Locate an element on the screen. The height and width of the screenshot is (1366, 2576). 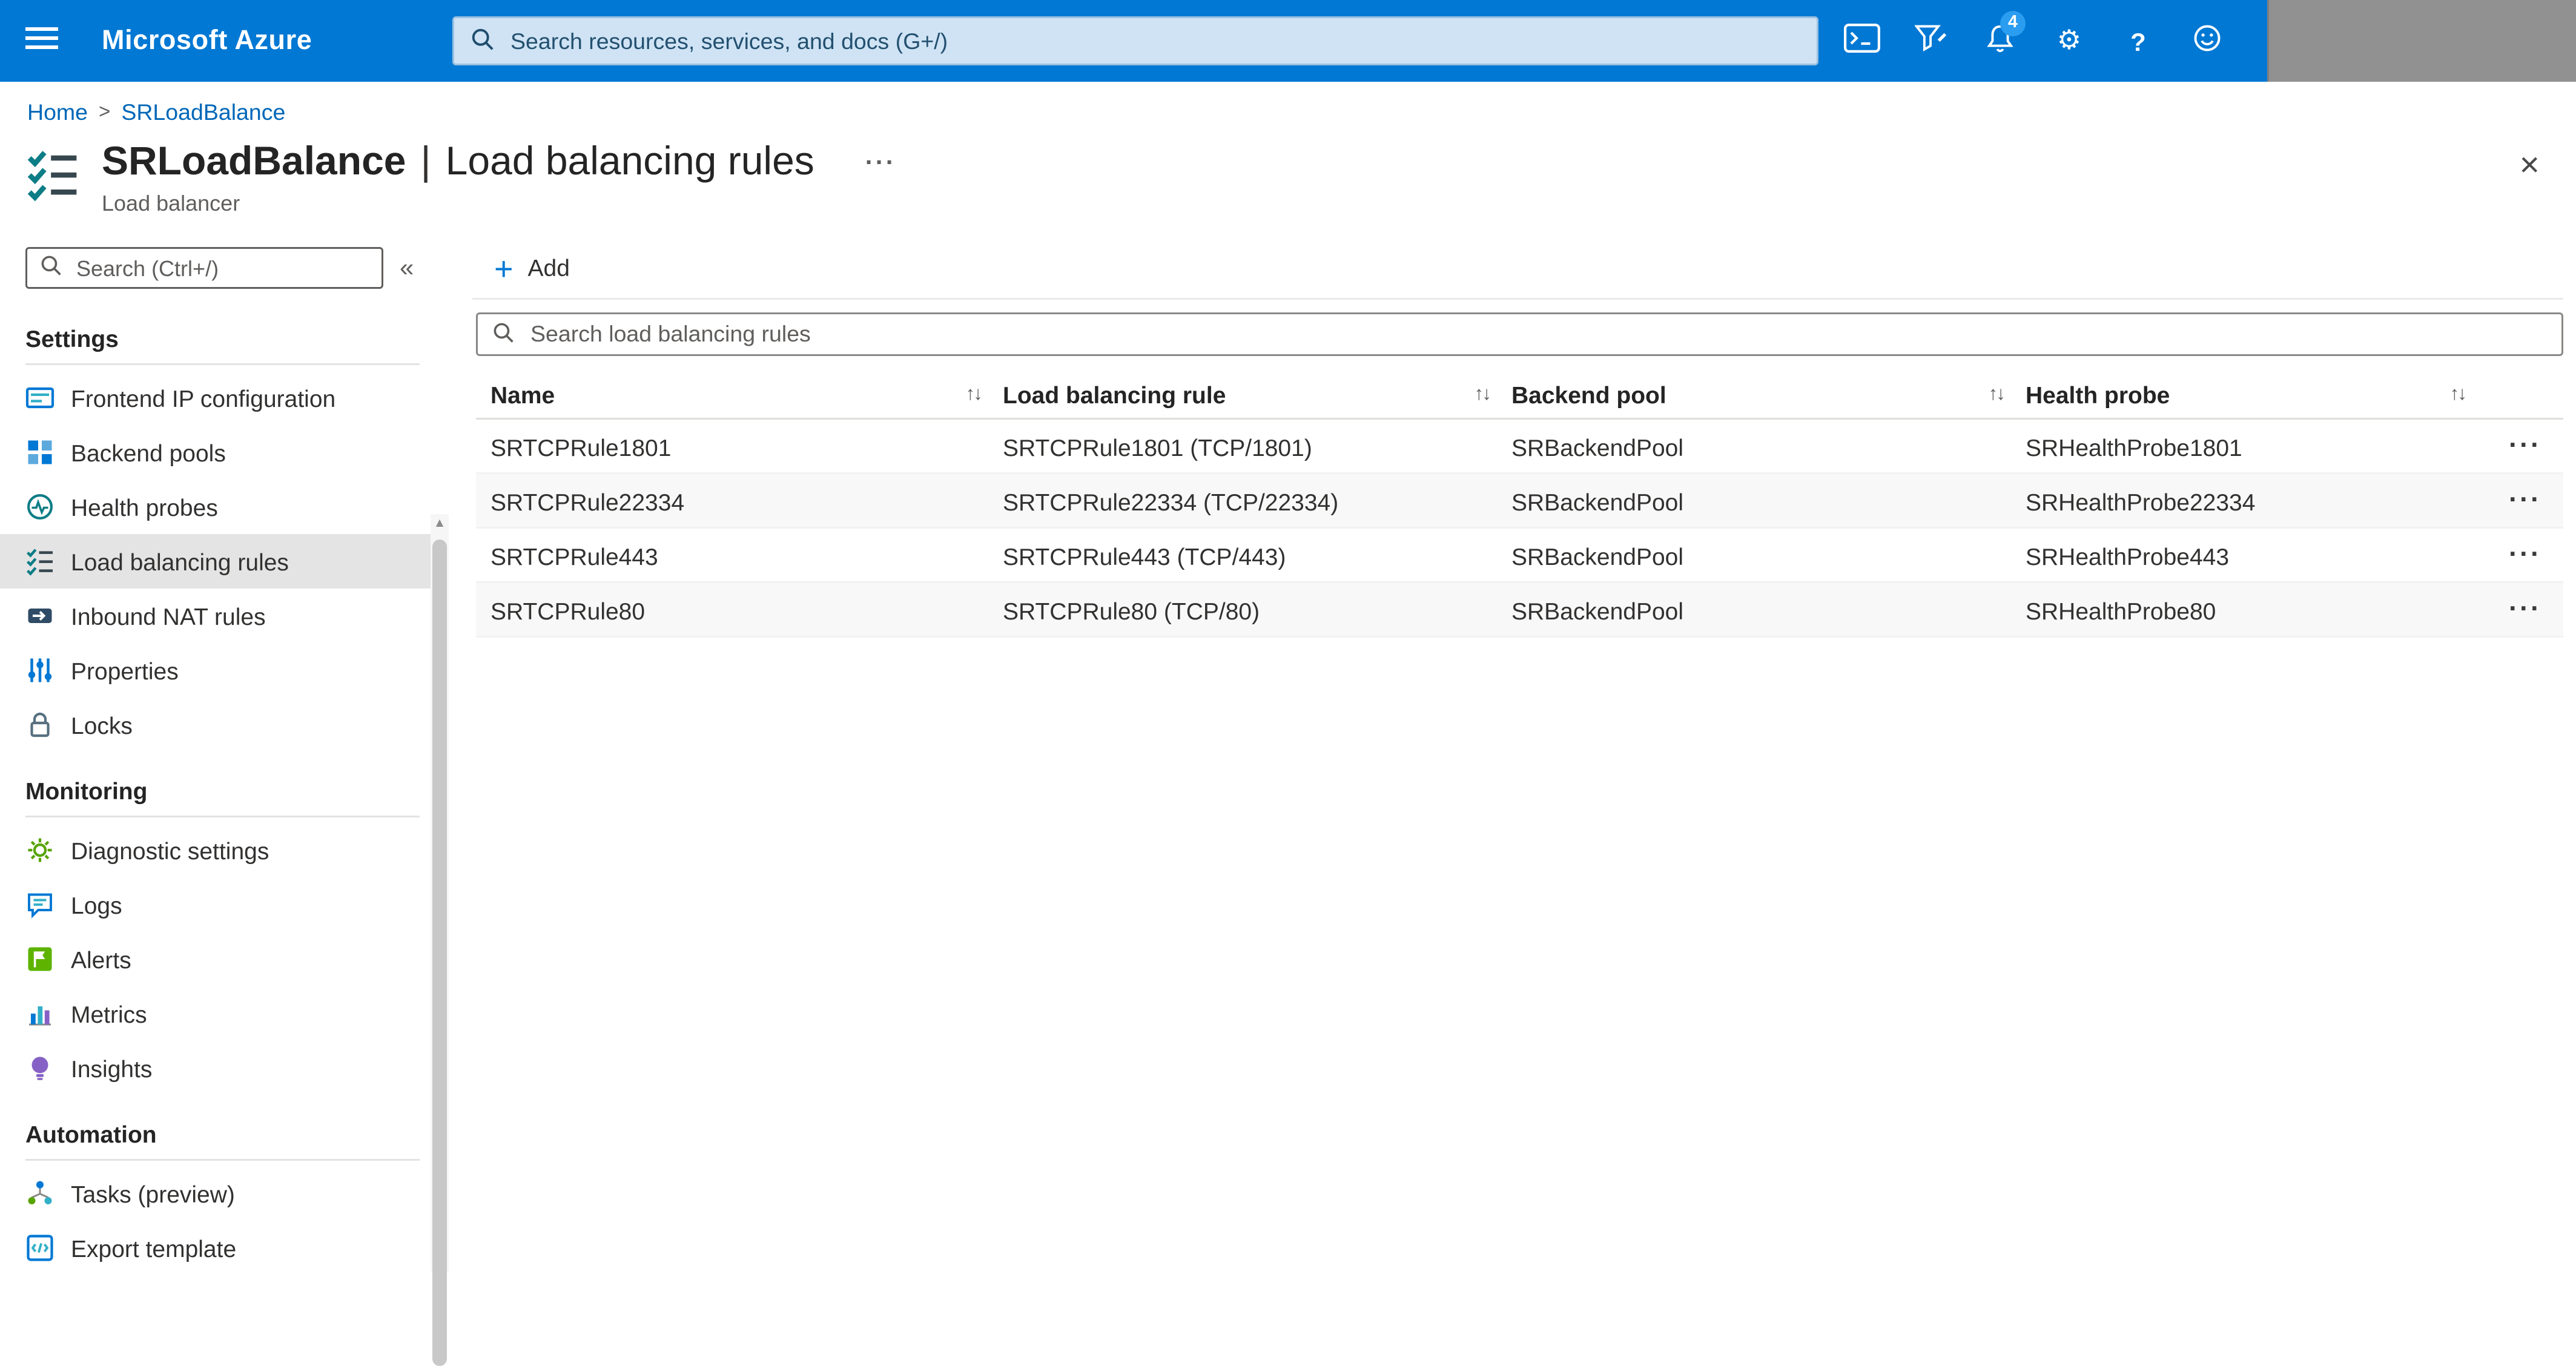
top-bar: Microsoft Azure 4 is located at coordinates (1288, 41).